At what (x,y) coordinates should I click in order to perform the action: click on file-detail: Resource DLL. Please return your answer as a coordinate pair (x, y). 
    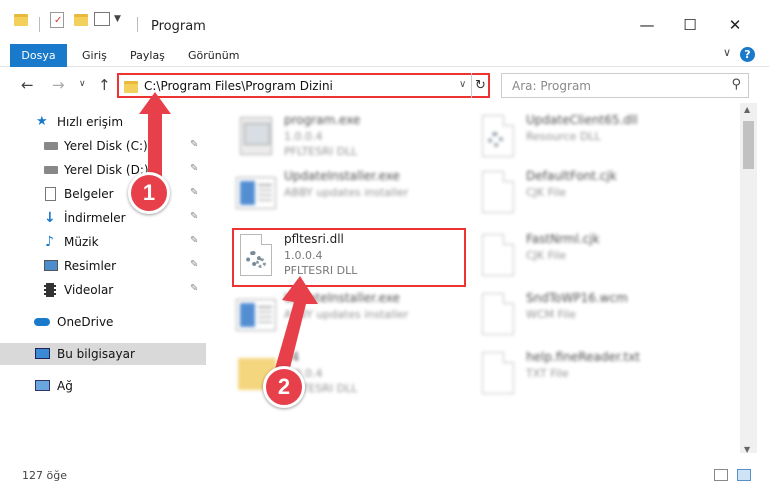
    Looking at the image, I should click on (563, 136).